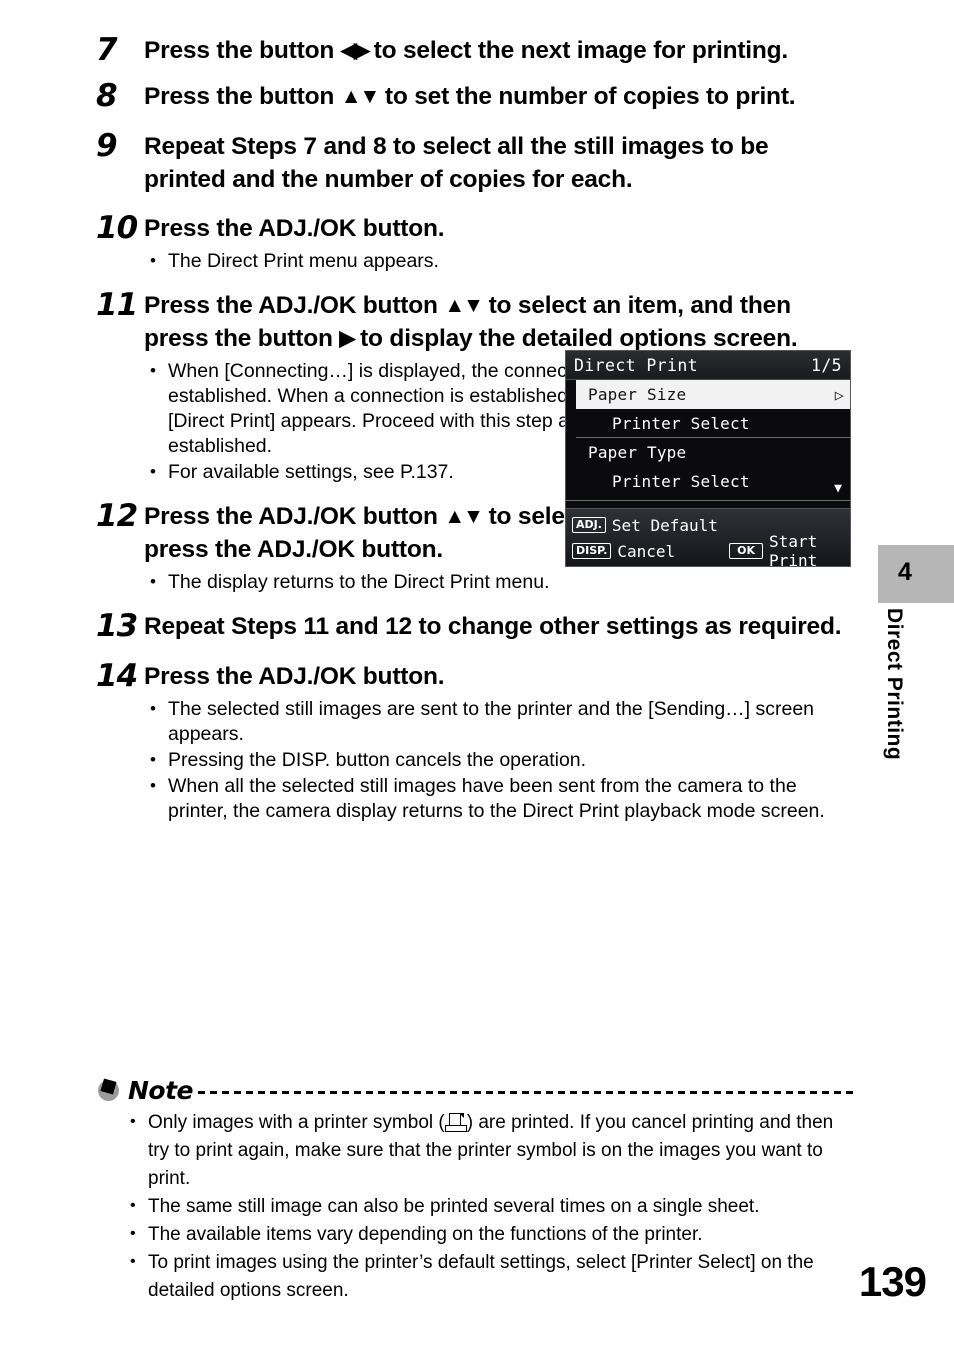 This screenshot has width=954, height=1345. What do you see at coordinates (575, 338) in the screenshot?
I see `step-title-text-after: to display the detailed options screen.` at bounding box center [575, 338].